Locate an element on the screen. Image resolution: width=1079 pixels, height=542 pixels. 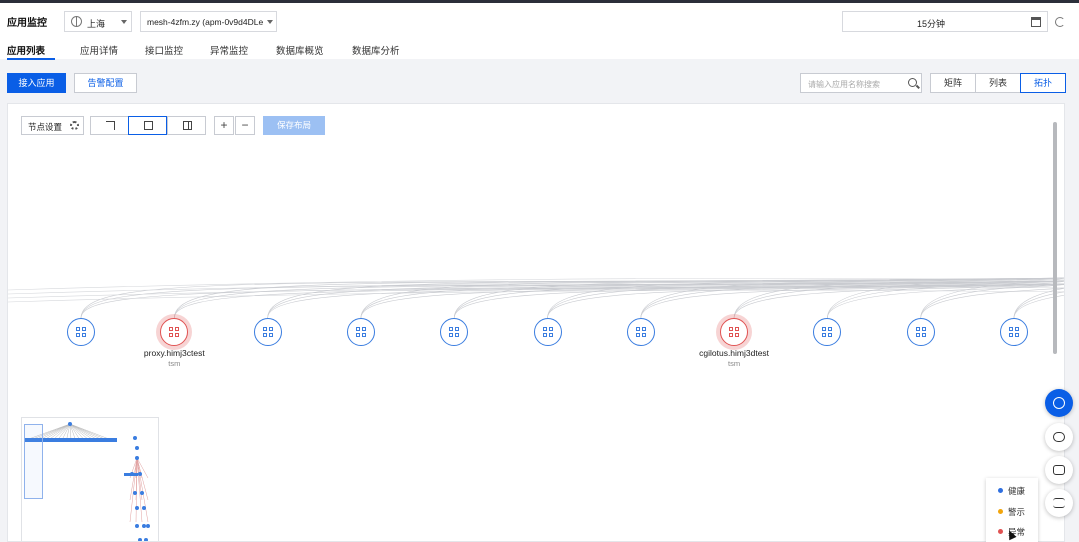
search-icon is located at coordinates (912, 82).